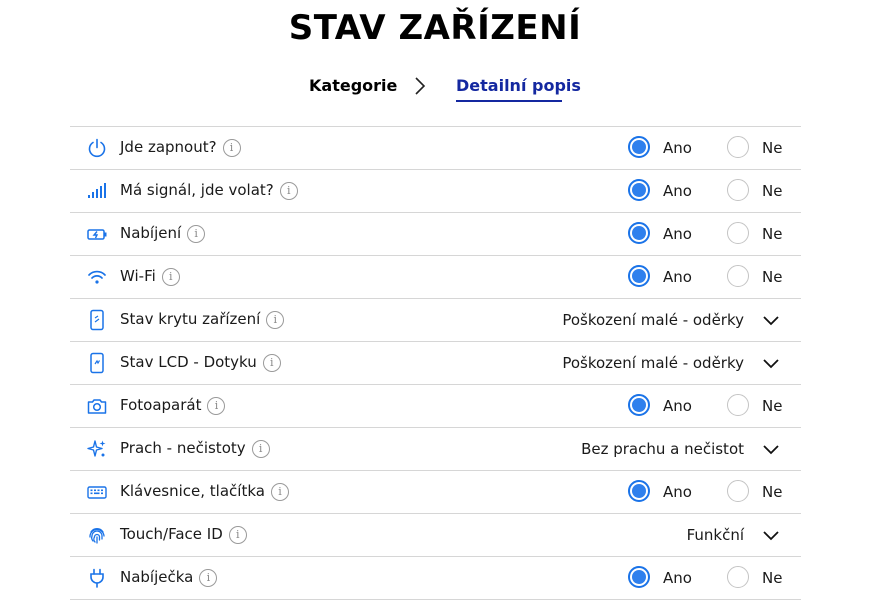 The height and width of the screenshot is (607, 870). I want to click on keyboard-icon, so click(97, 492).